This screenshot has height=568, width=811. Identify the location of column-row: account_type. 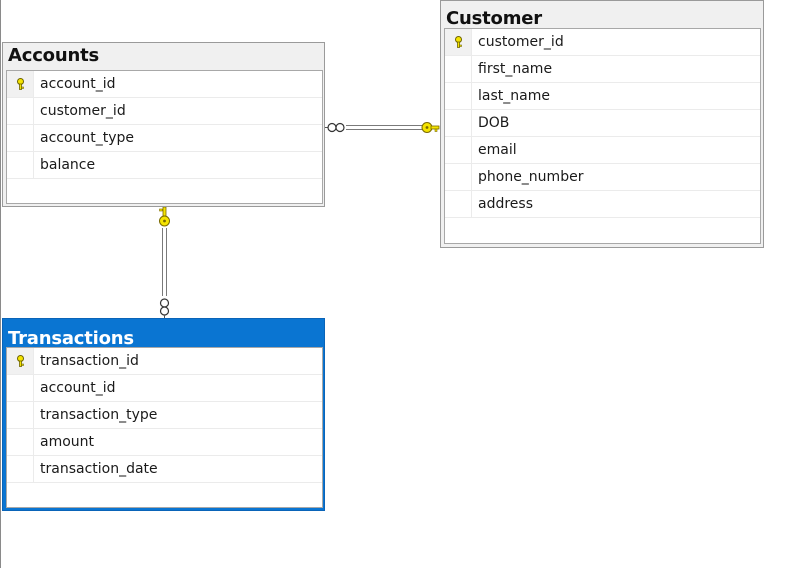
(164, 138).